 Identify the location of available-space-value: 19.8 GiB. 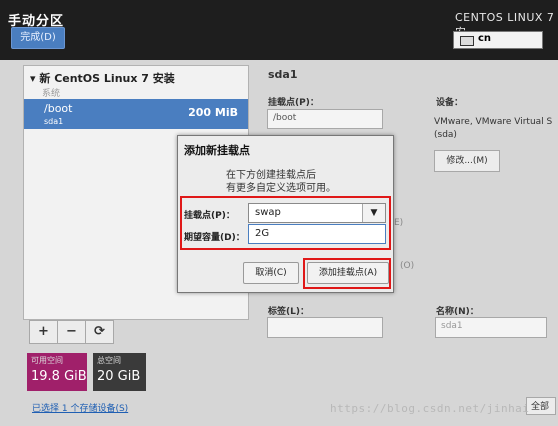
(59, 376).